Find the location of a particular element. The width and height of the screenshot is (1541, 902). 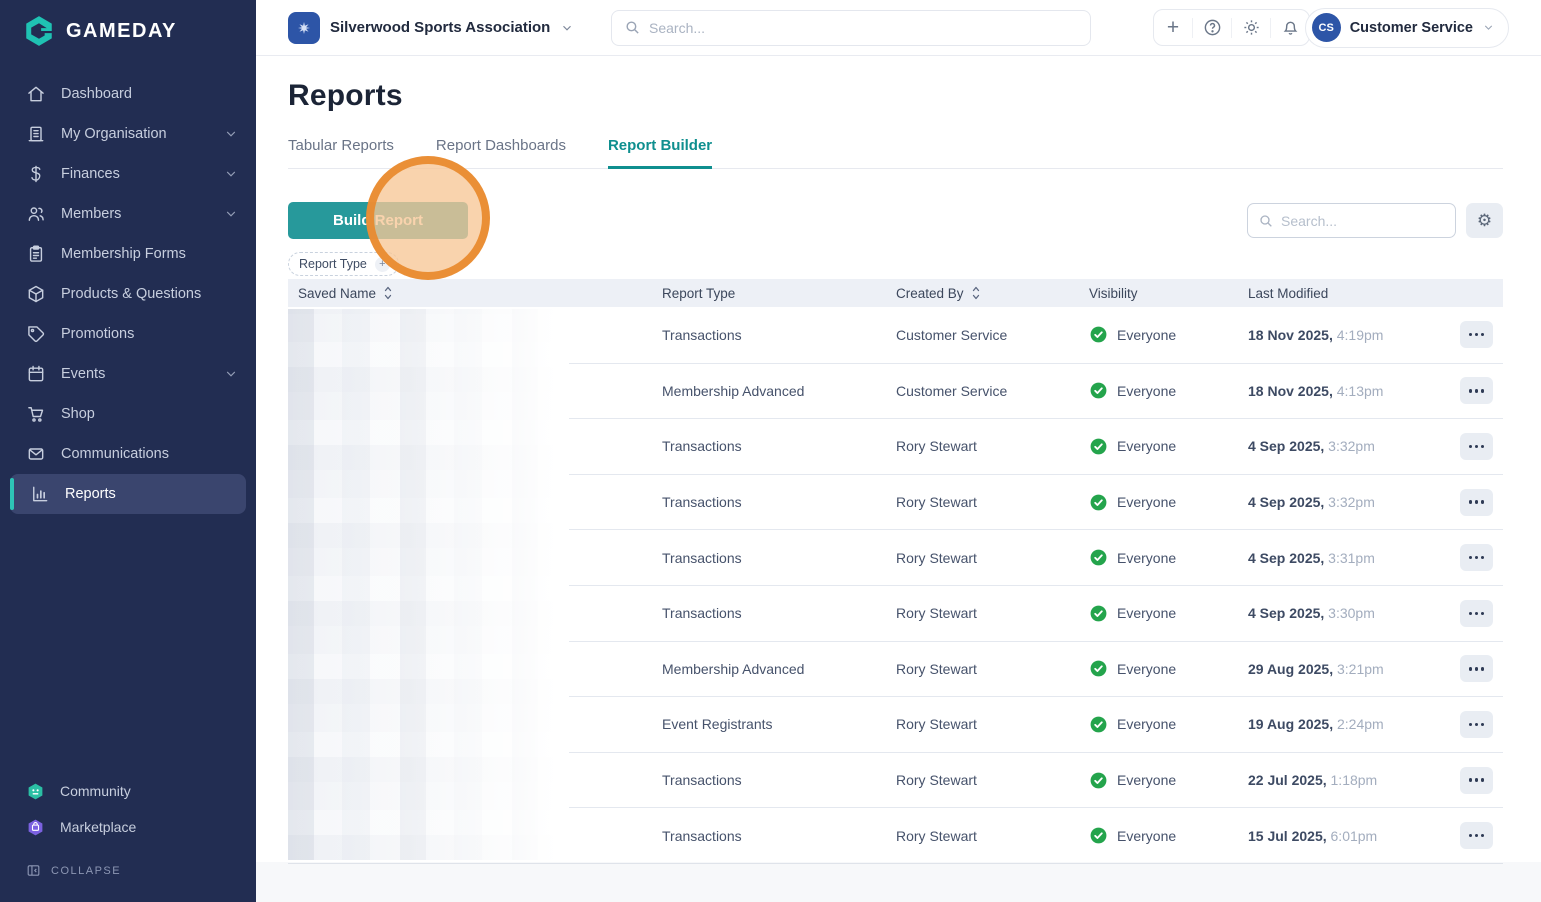

sidebar-item-label: Membership Forms is located at coordinates (123, 254).